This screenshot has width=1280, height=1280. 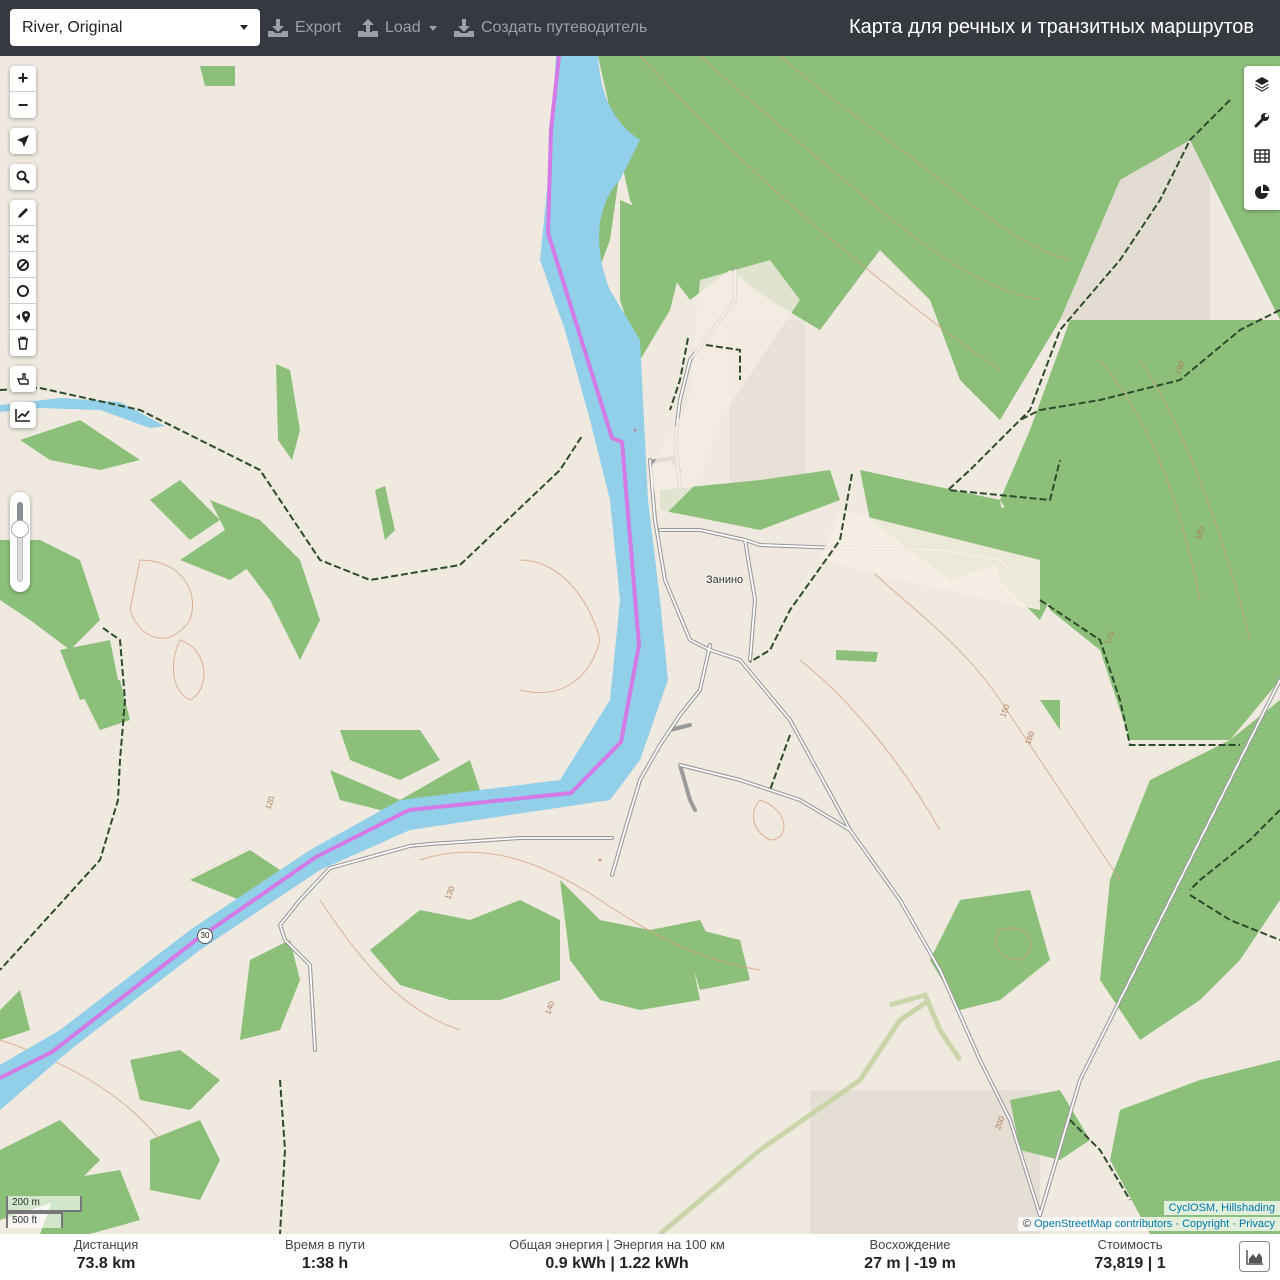 I want to click on pencil-icon, so click(x=23, y=212).